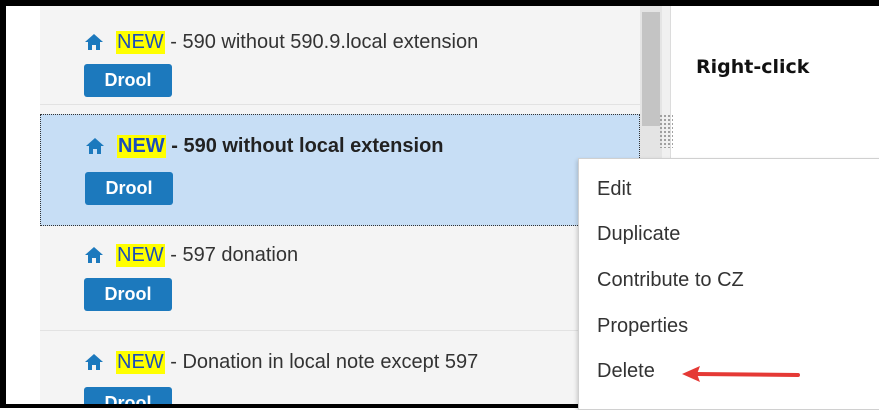 This screenshot has width=879, height=410. I want to click on item-title-text: 590 without 590.9.local extension, so click(330, 41).